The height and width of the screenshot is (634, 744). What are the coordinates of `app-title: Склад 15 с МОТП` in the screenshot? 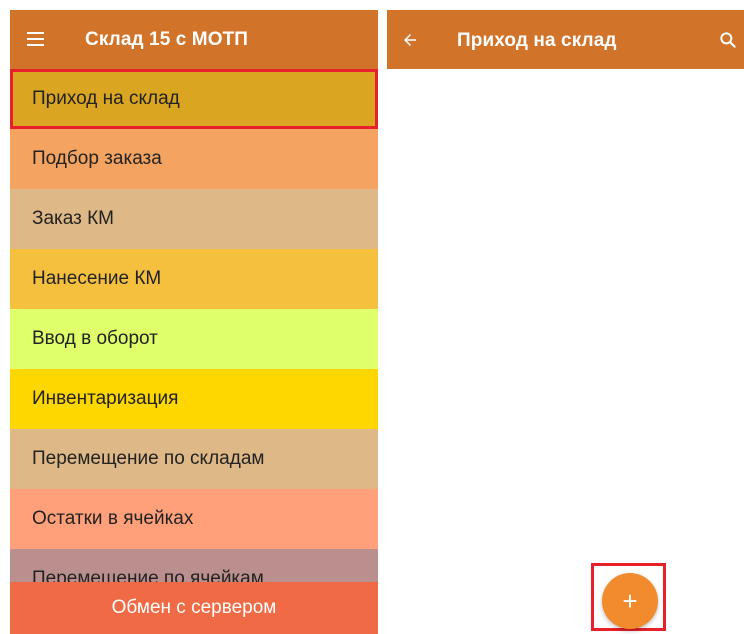 It's located at (167, 39).